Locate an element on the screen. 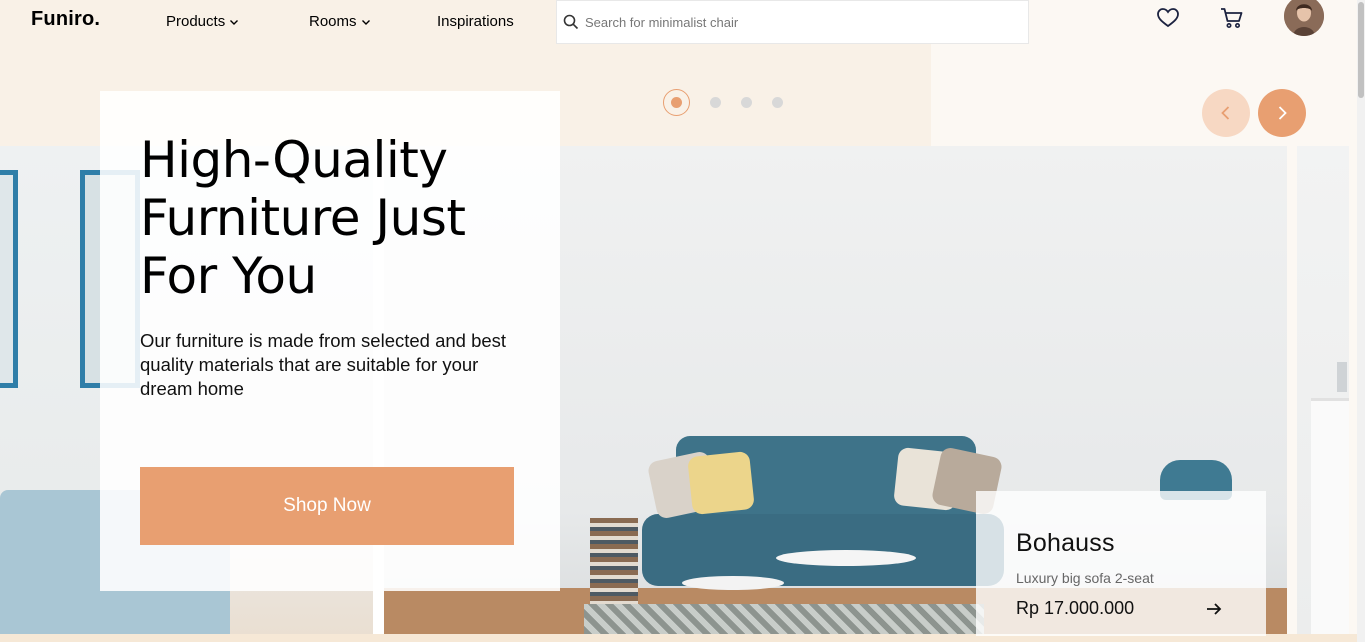 The height and width of the screenshot is (642, 1365). hero-title: High-Quality Furniture Just For You is located at coordinates (303, 218).